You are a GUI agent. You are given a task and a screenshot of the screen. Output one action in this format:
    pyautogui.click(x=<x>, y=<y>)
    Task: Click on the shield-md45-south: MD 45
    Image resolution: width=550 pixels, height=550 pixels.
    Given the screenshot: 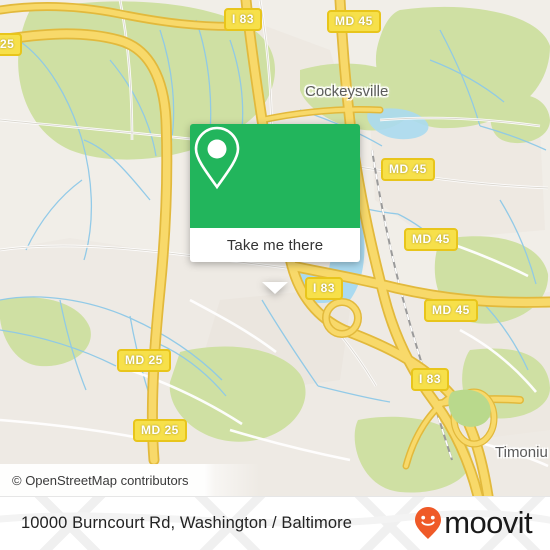 What is the action you would take?
    pyautogui.click(x=451, y=310)
    